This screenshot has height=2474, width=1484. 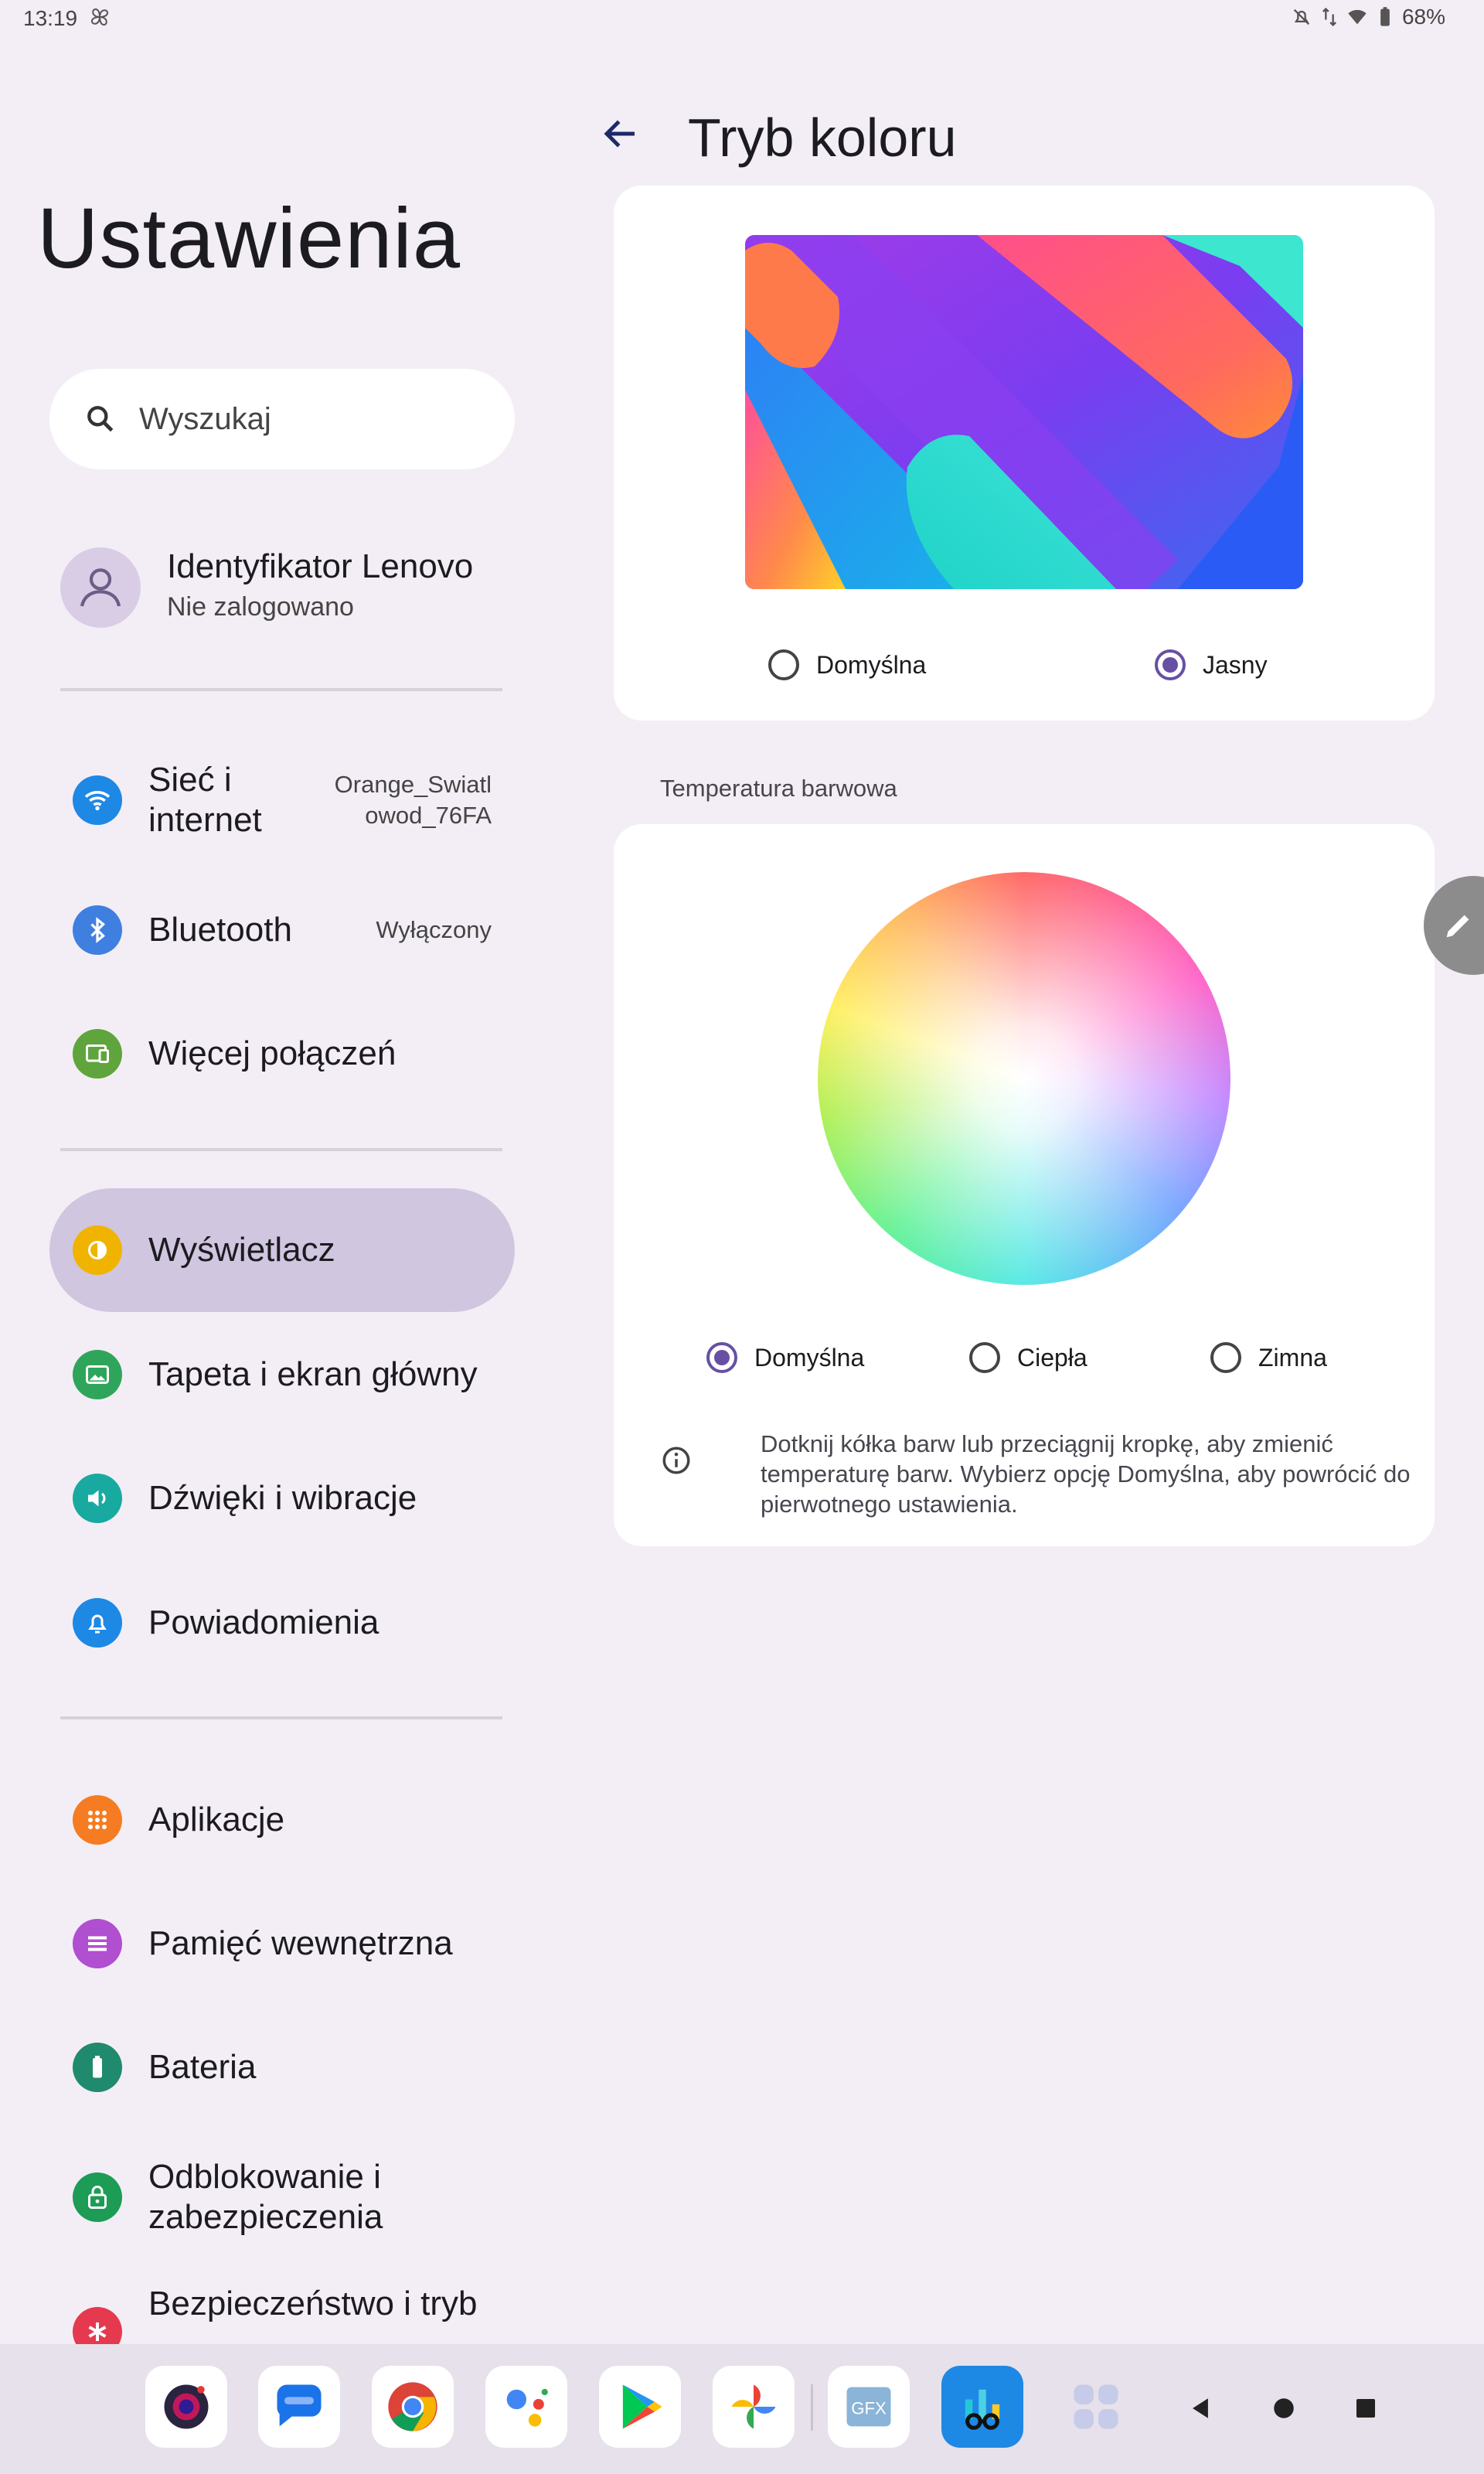 What do you see at coordinates (202, 2067) in the screenshot?
I see `sidebar-item-label: Bateria` at bounding box center [202, 2067].